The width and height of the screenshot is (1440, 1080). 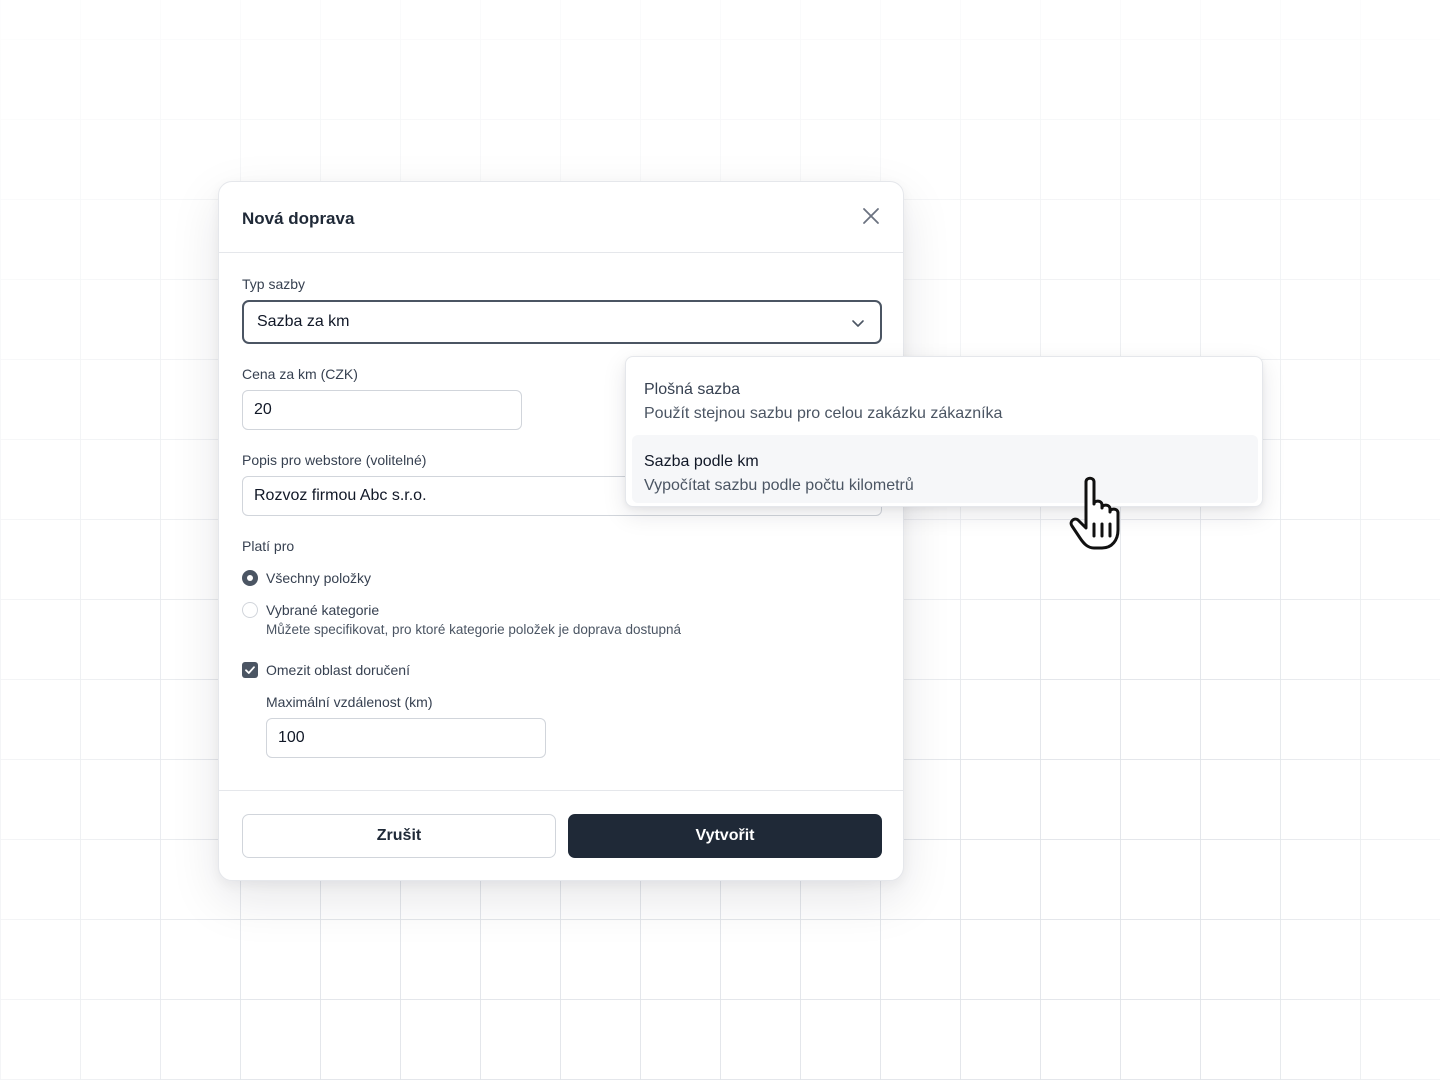 I want to click on option-title: Sazba podle km, so click(x=701, y=461).